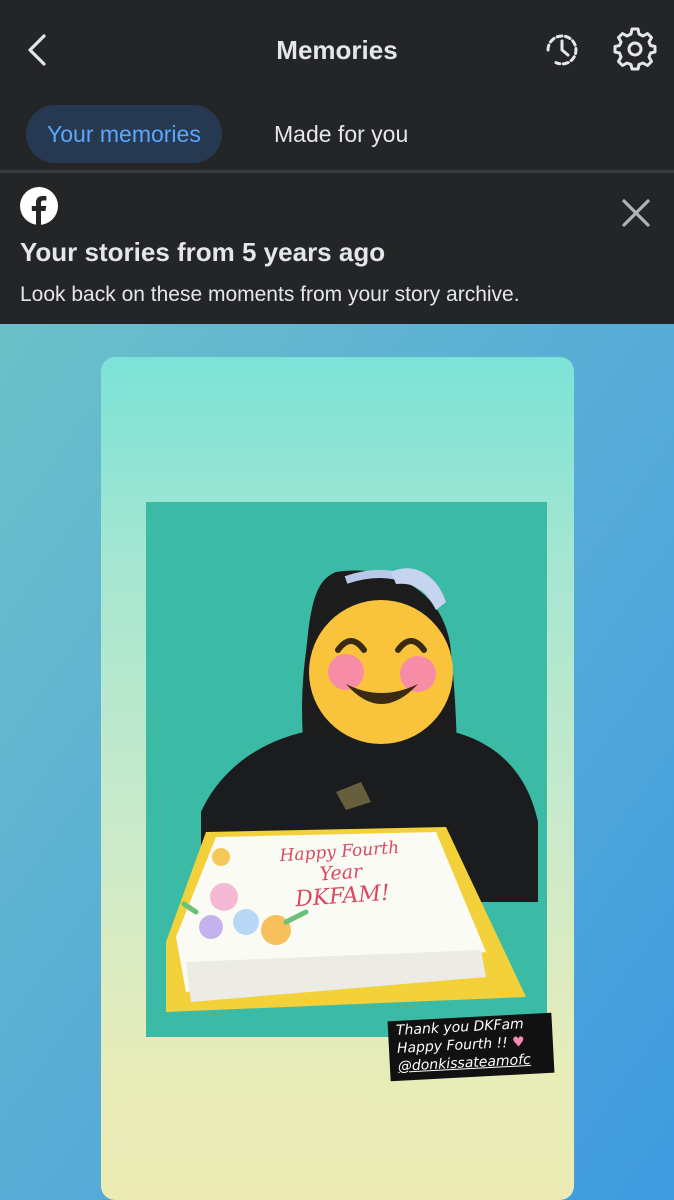 This screenshot has height=1200, width=674. What do you see at coordinates (337, 50) in the screenshot?
I see `top-bar: Memories` at bounding box center [337, 50].